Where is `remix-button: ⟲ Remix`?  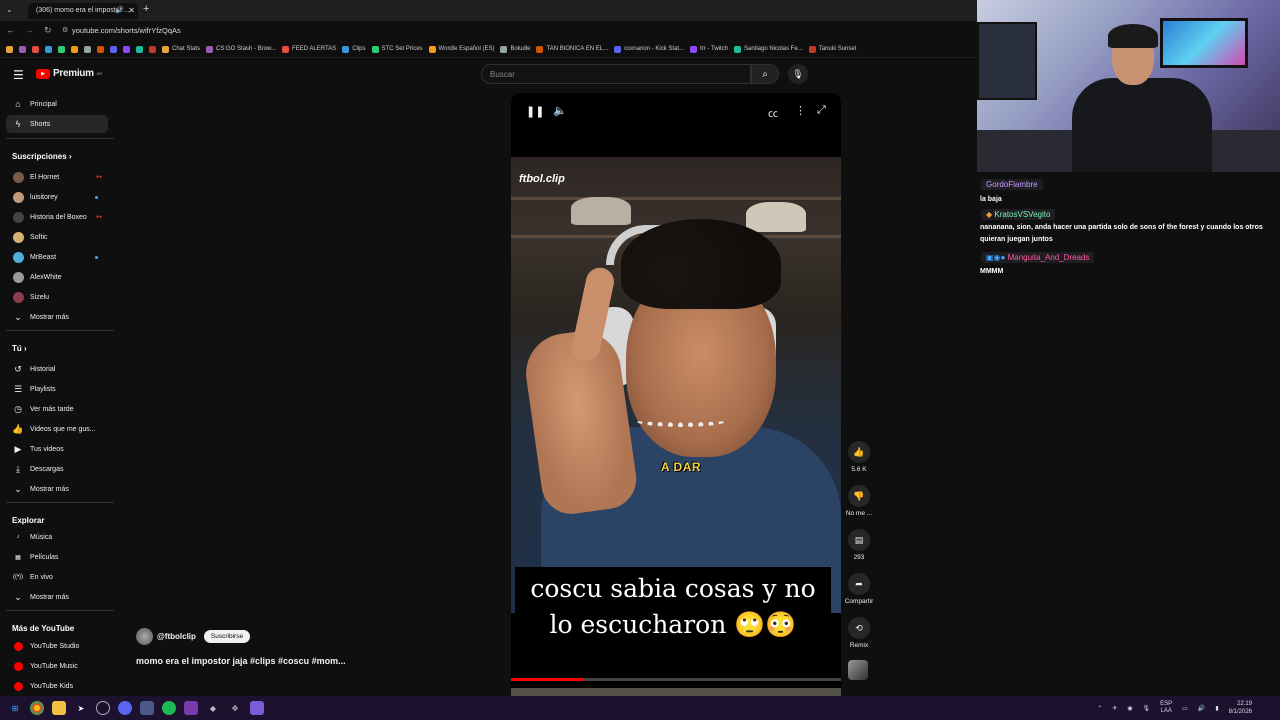 remix-button: ⟲ Remix is located at coordinates (859, 633).